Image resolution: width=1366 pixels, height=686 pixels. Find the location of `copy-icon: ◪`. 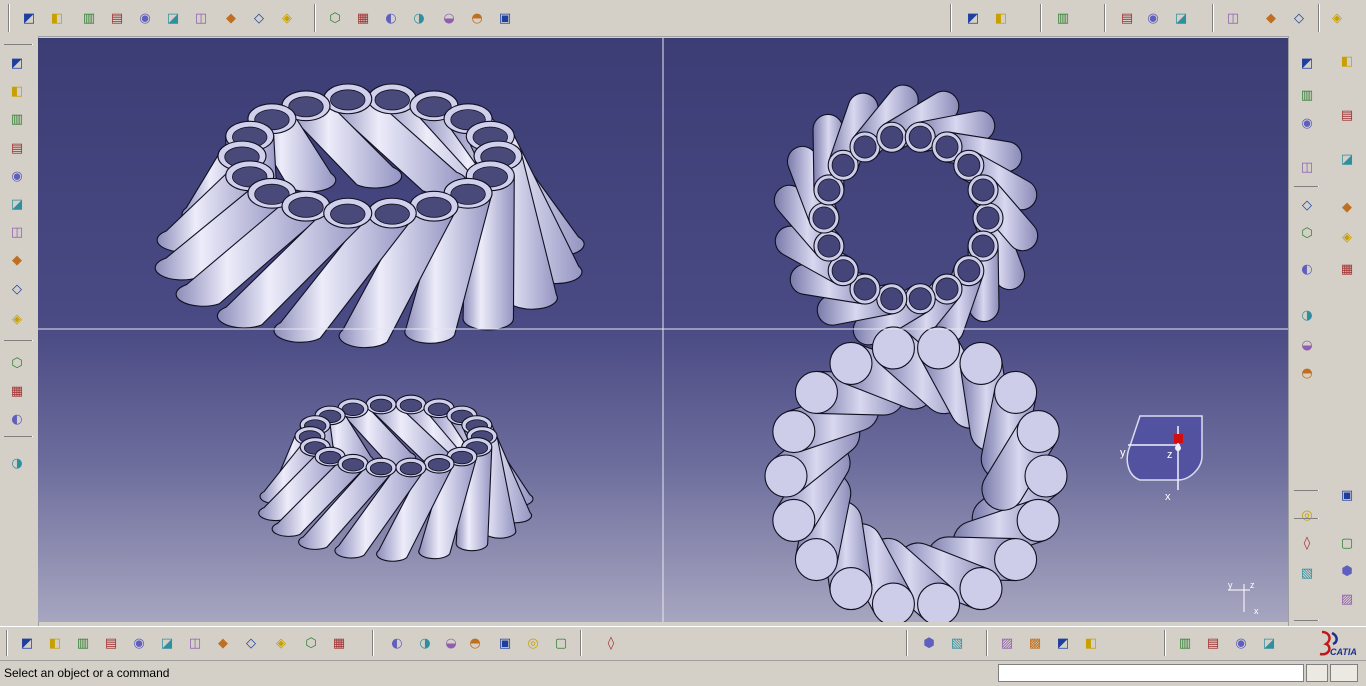

copy-icon: ◪ is located at coordinates (17, 204).